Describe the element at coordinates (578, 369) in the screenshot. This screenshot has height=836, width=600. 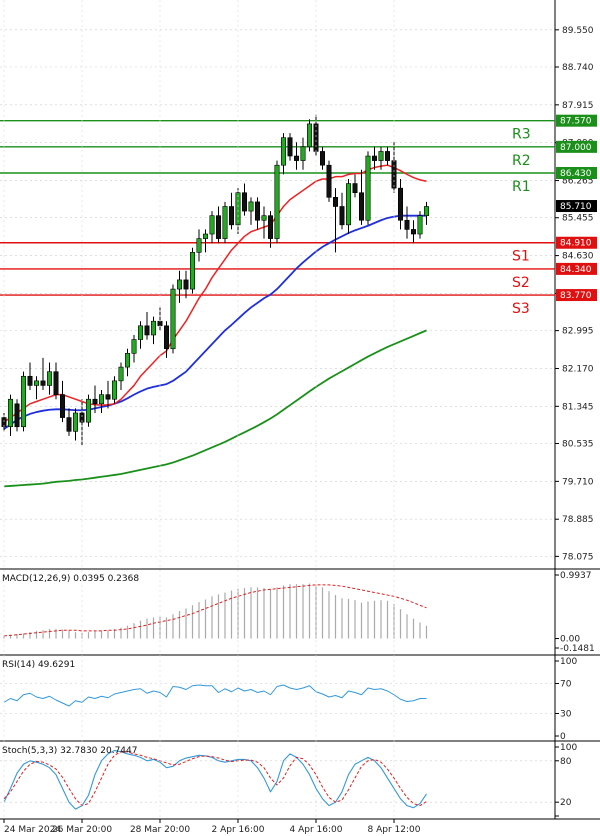
I see `price-tick-label: 82.170` at that location.